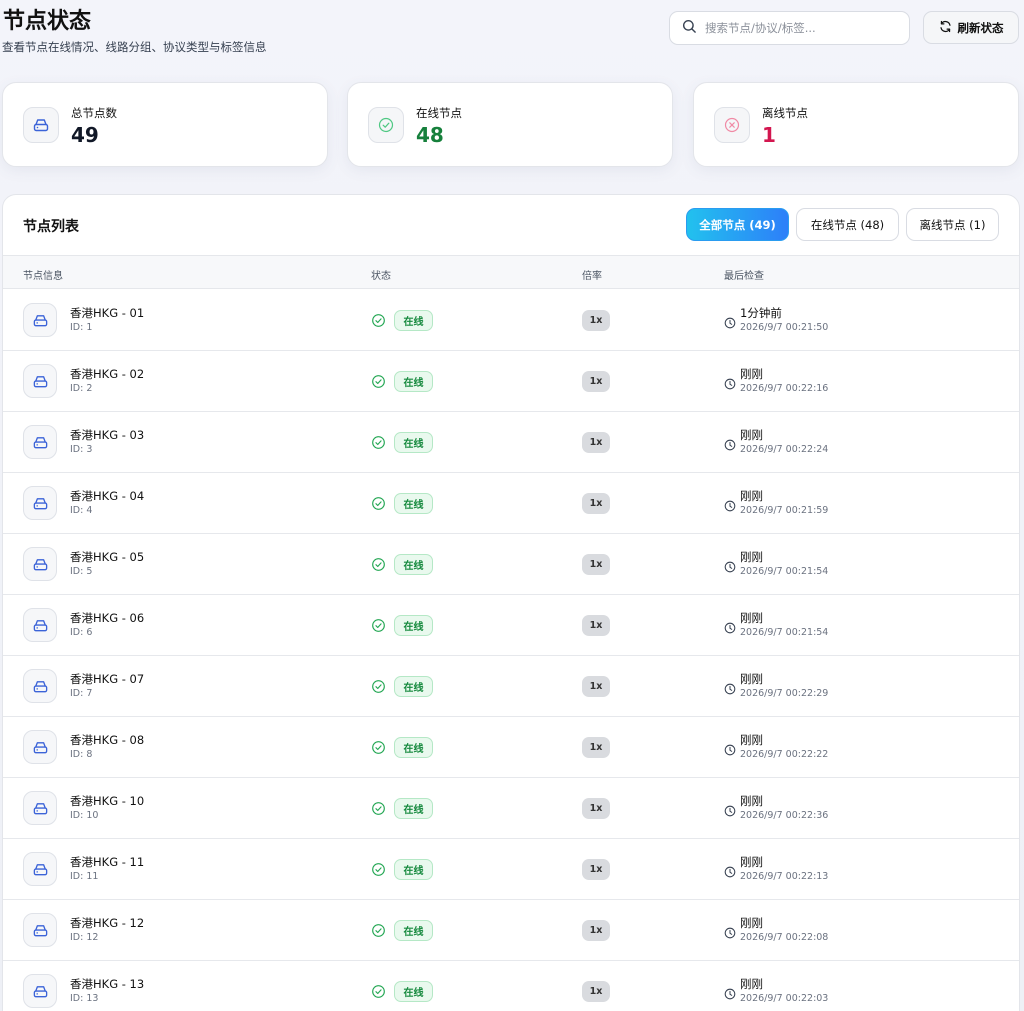 This screenshot has width=1024, height=1011. I want to click on table-row: 香港HKG - 12 ID: 12 在线 1x 刚刚 2026/9/7 00:22:08, so click(511, 930).